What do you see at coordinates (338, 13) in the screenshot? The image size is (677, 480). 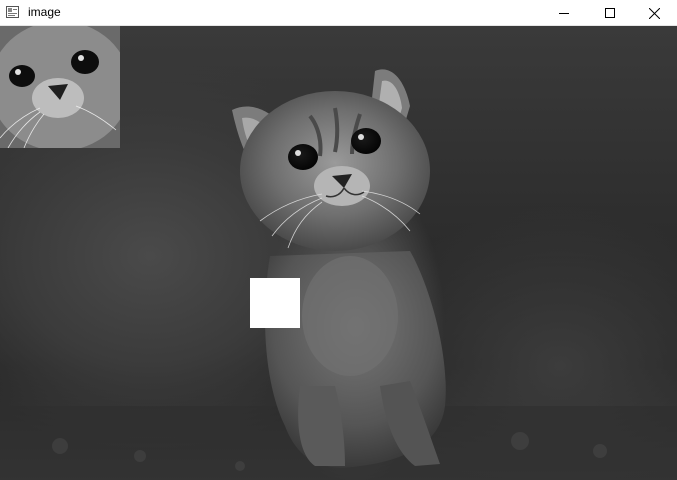 I see `title-bar: image` at bounding box center [338, 13].